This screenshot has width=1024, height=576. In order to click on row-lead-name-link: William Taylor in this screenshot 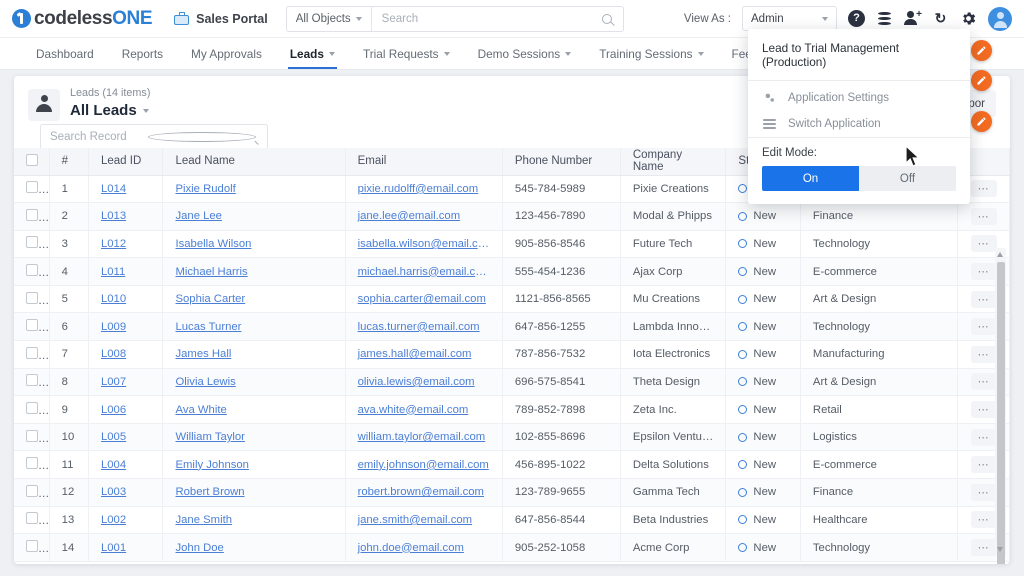, I will do `click(254, 437)`.